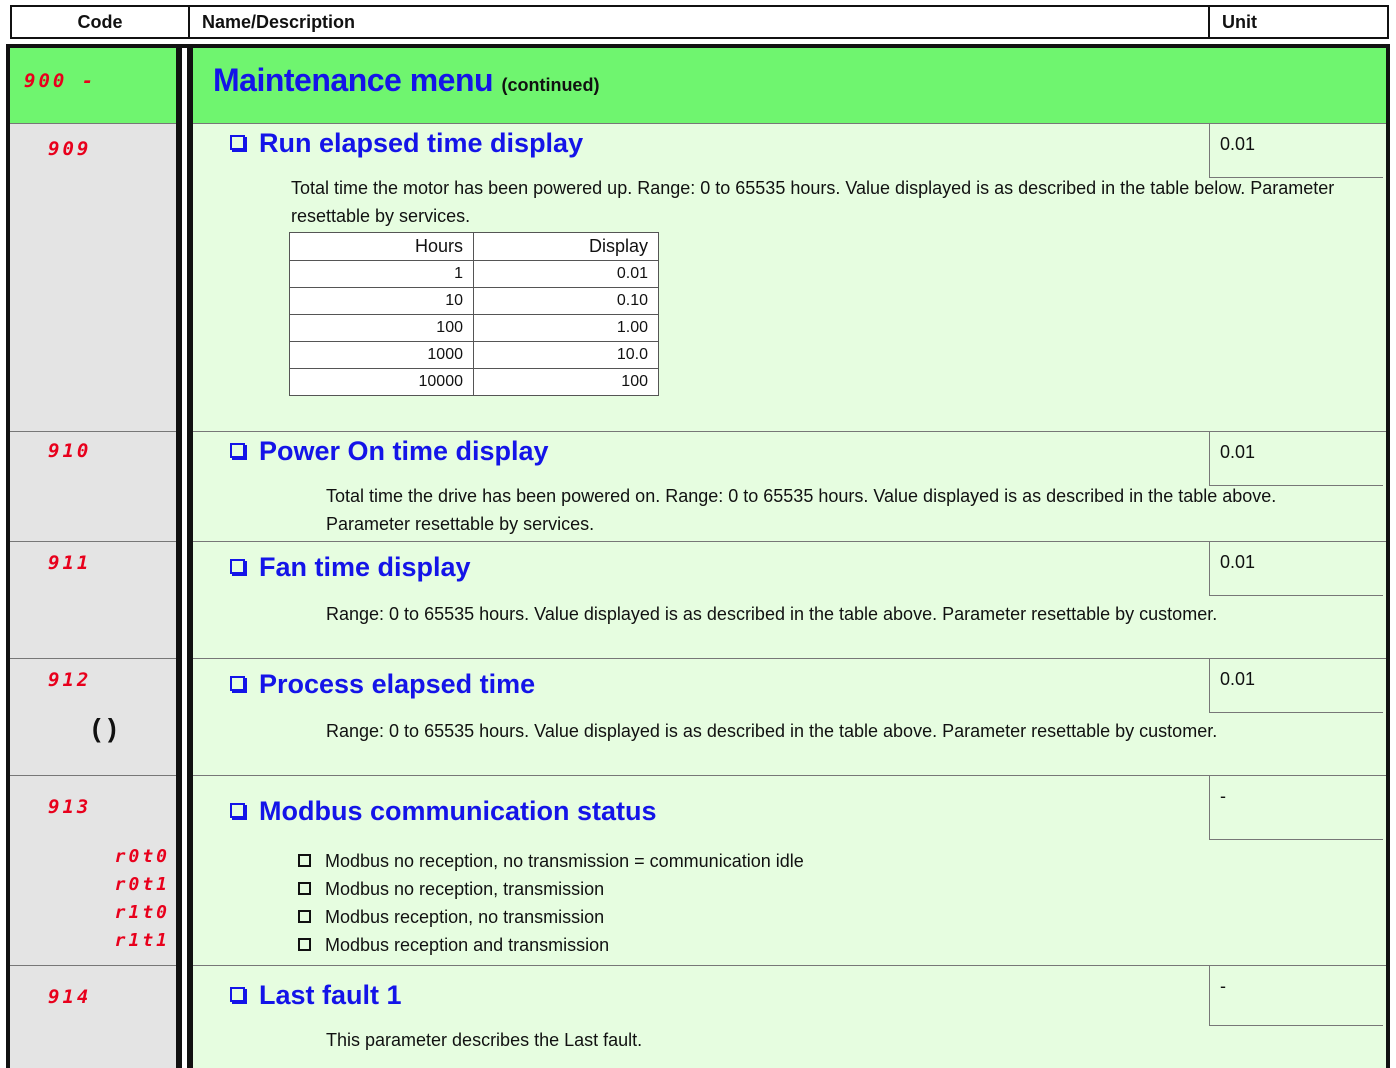 This screenshot has height=1068, width=1396. I want to click on table-cell: 1.00, so click(566, 328).